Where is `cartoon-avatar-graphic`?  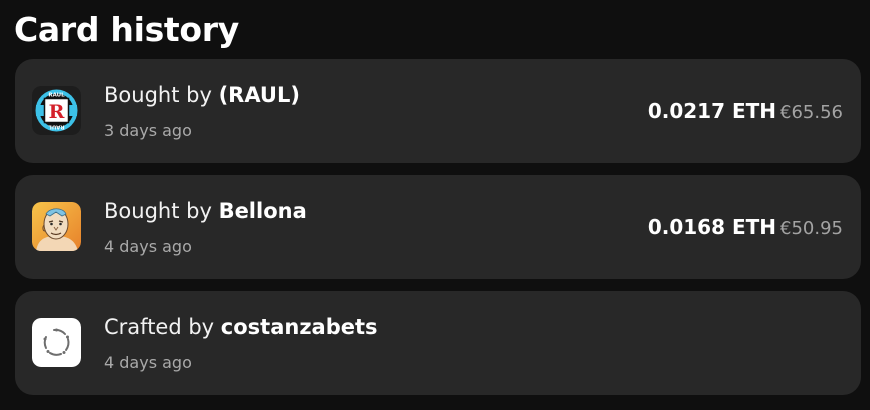
cartoon-avatar-graphic is located at coordinates (56, 226).